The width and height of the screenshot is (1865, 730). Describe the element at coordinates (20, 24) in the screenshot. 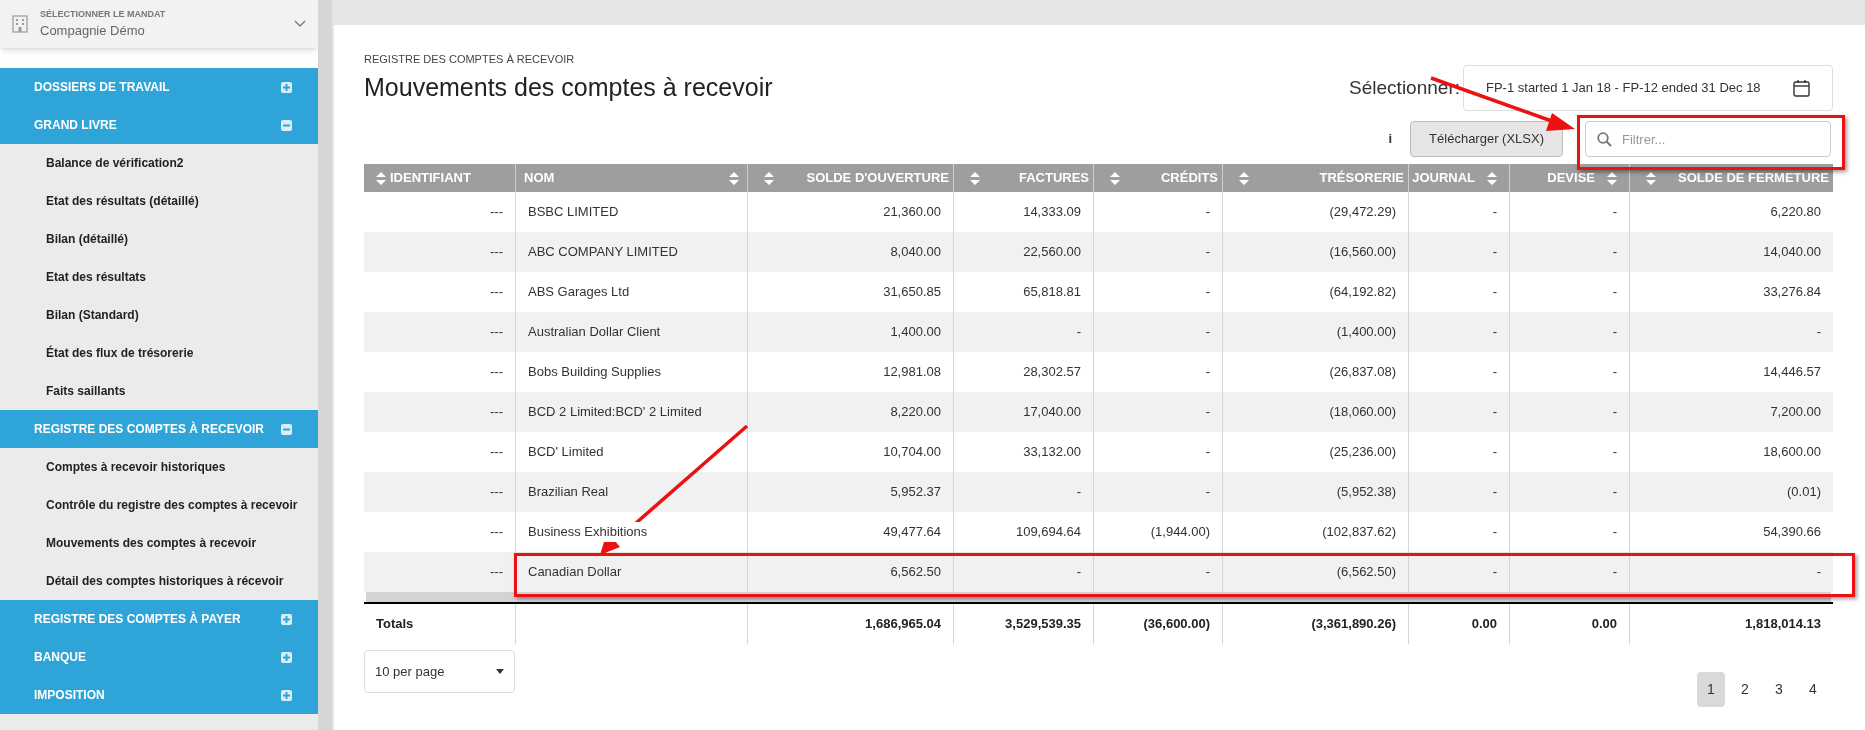

I see `building-icon` at that location.